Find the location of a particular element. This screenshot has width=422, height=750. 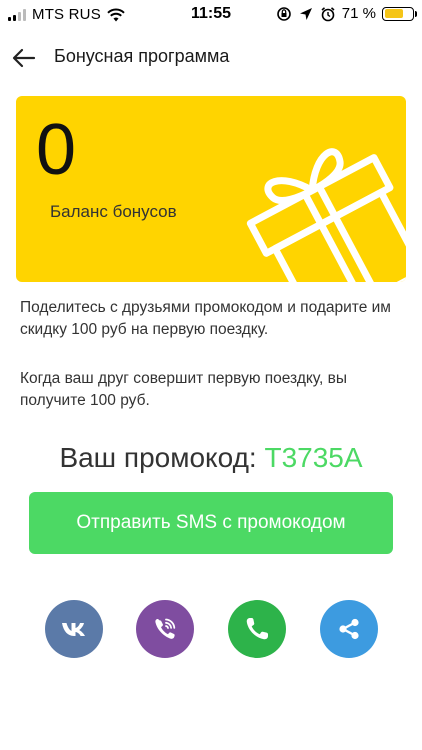

share-viber-button is located at coordinates (165, 629).